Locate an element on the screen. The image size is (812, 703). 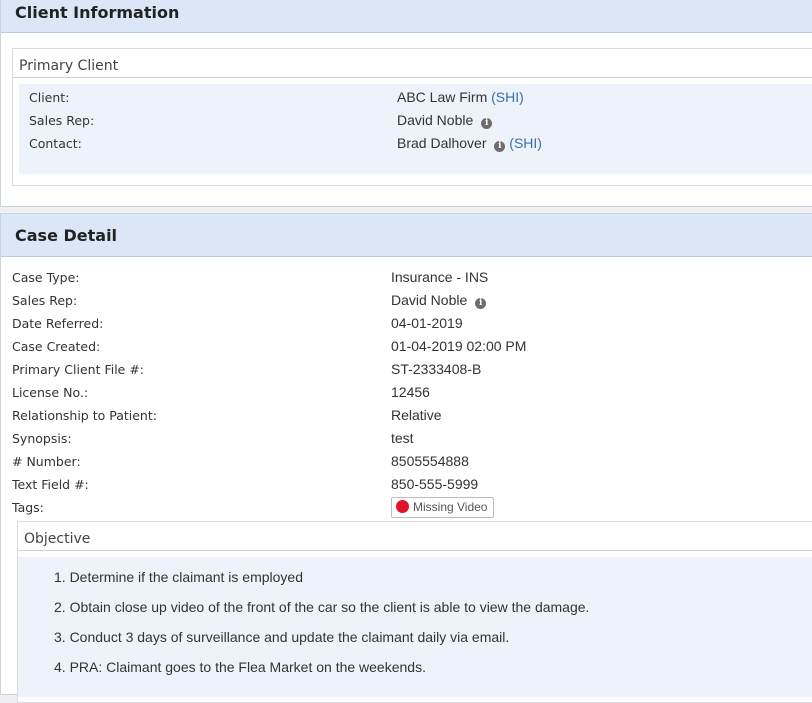
text-field-value: 850-555-5999 is located at coordinates (435, 484).